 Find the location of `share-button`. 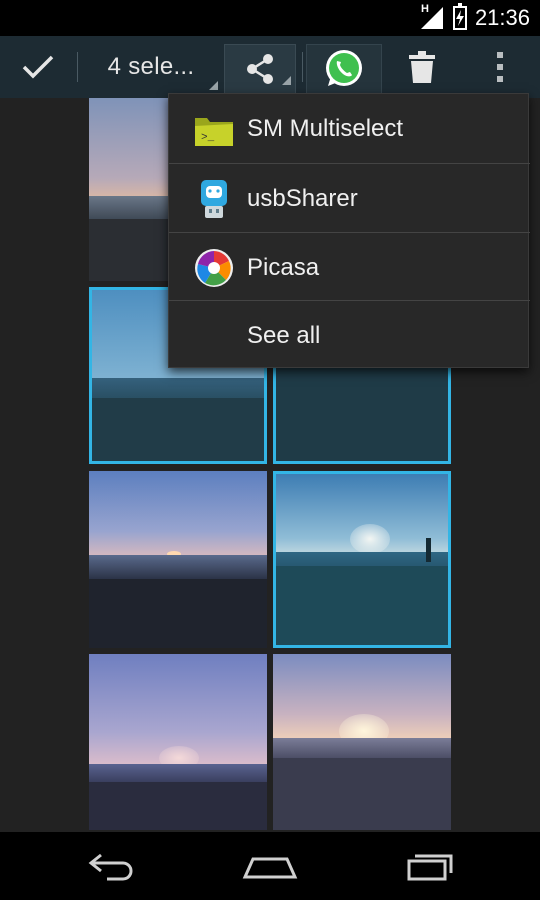

share-button is located at coordinates (260, 69).